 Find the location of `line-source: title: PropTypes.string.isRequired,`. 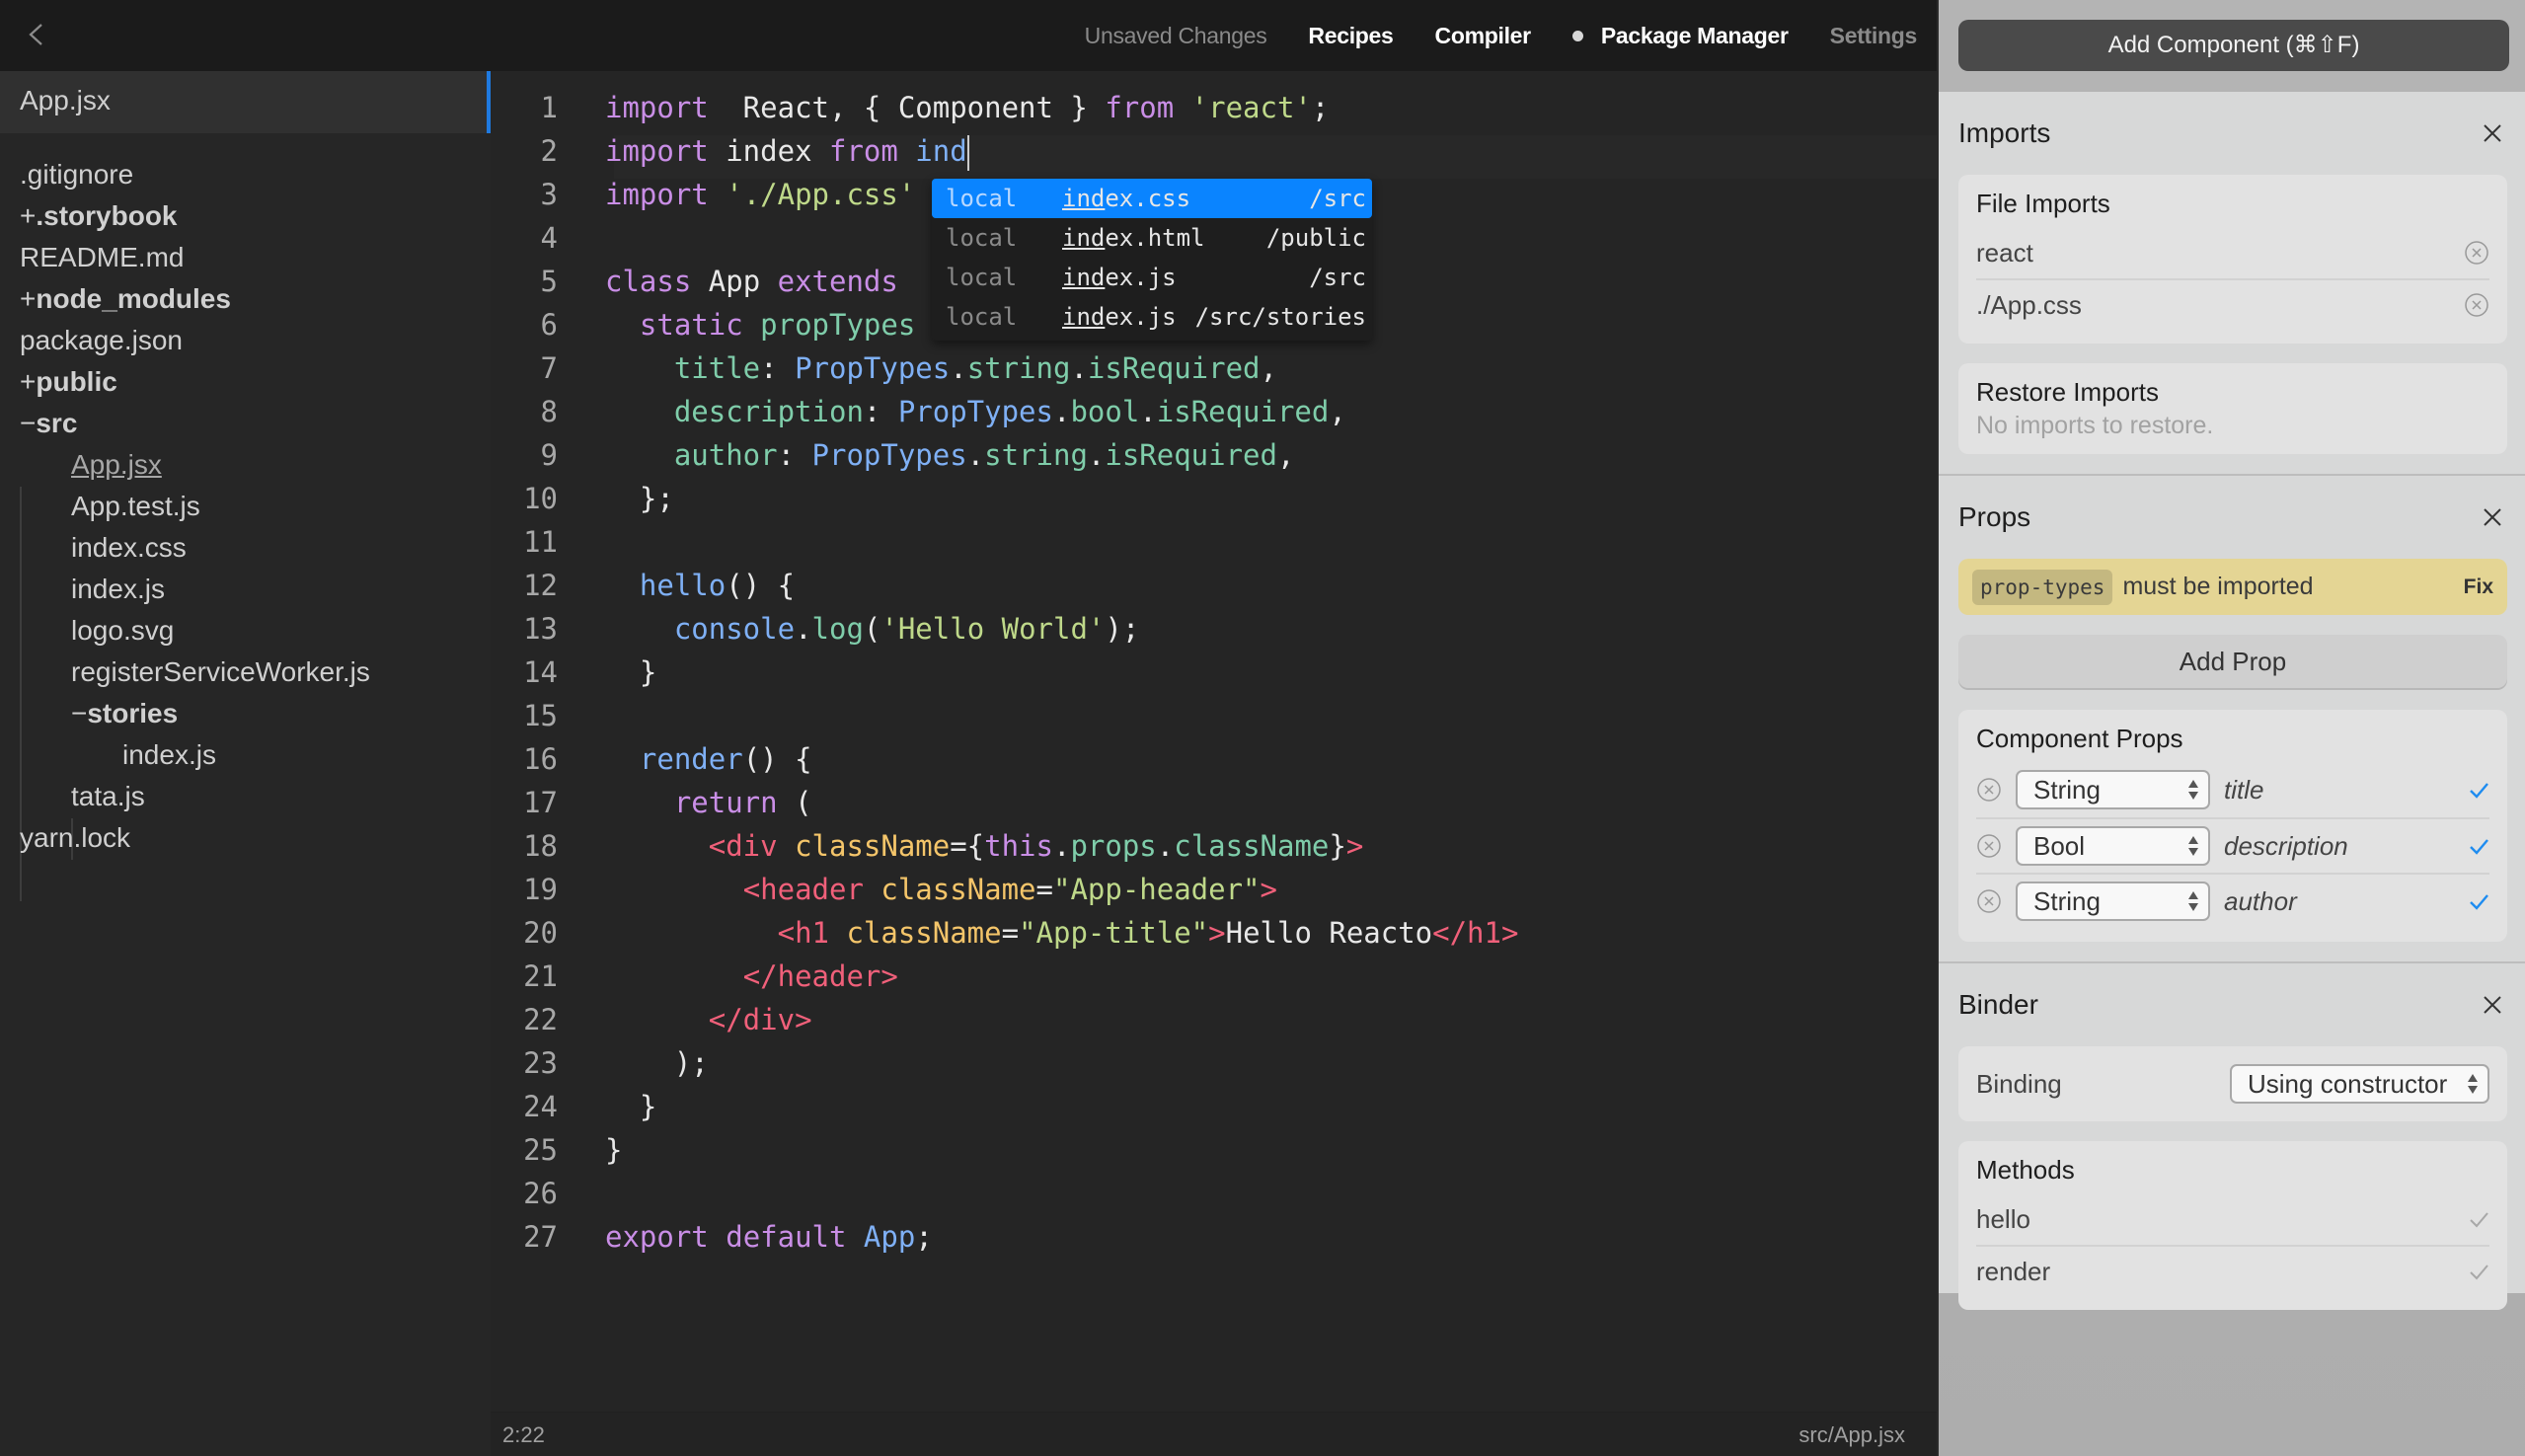

line-source: title: PropTypes.string.isRequired, is located at coordinates (917, 368).